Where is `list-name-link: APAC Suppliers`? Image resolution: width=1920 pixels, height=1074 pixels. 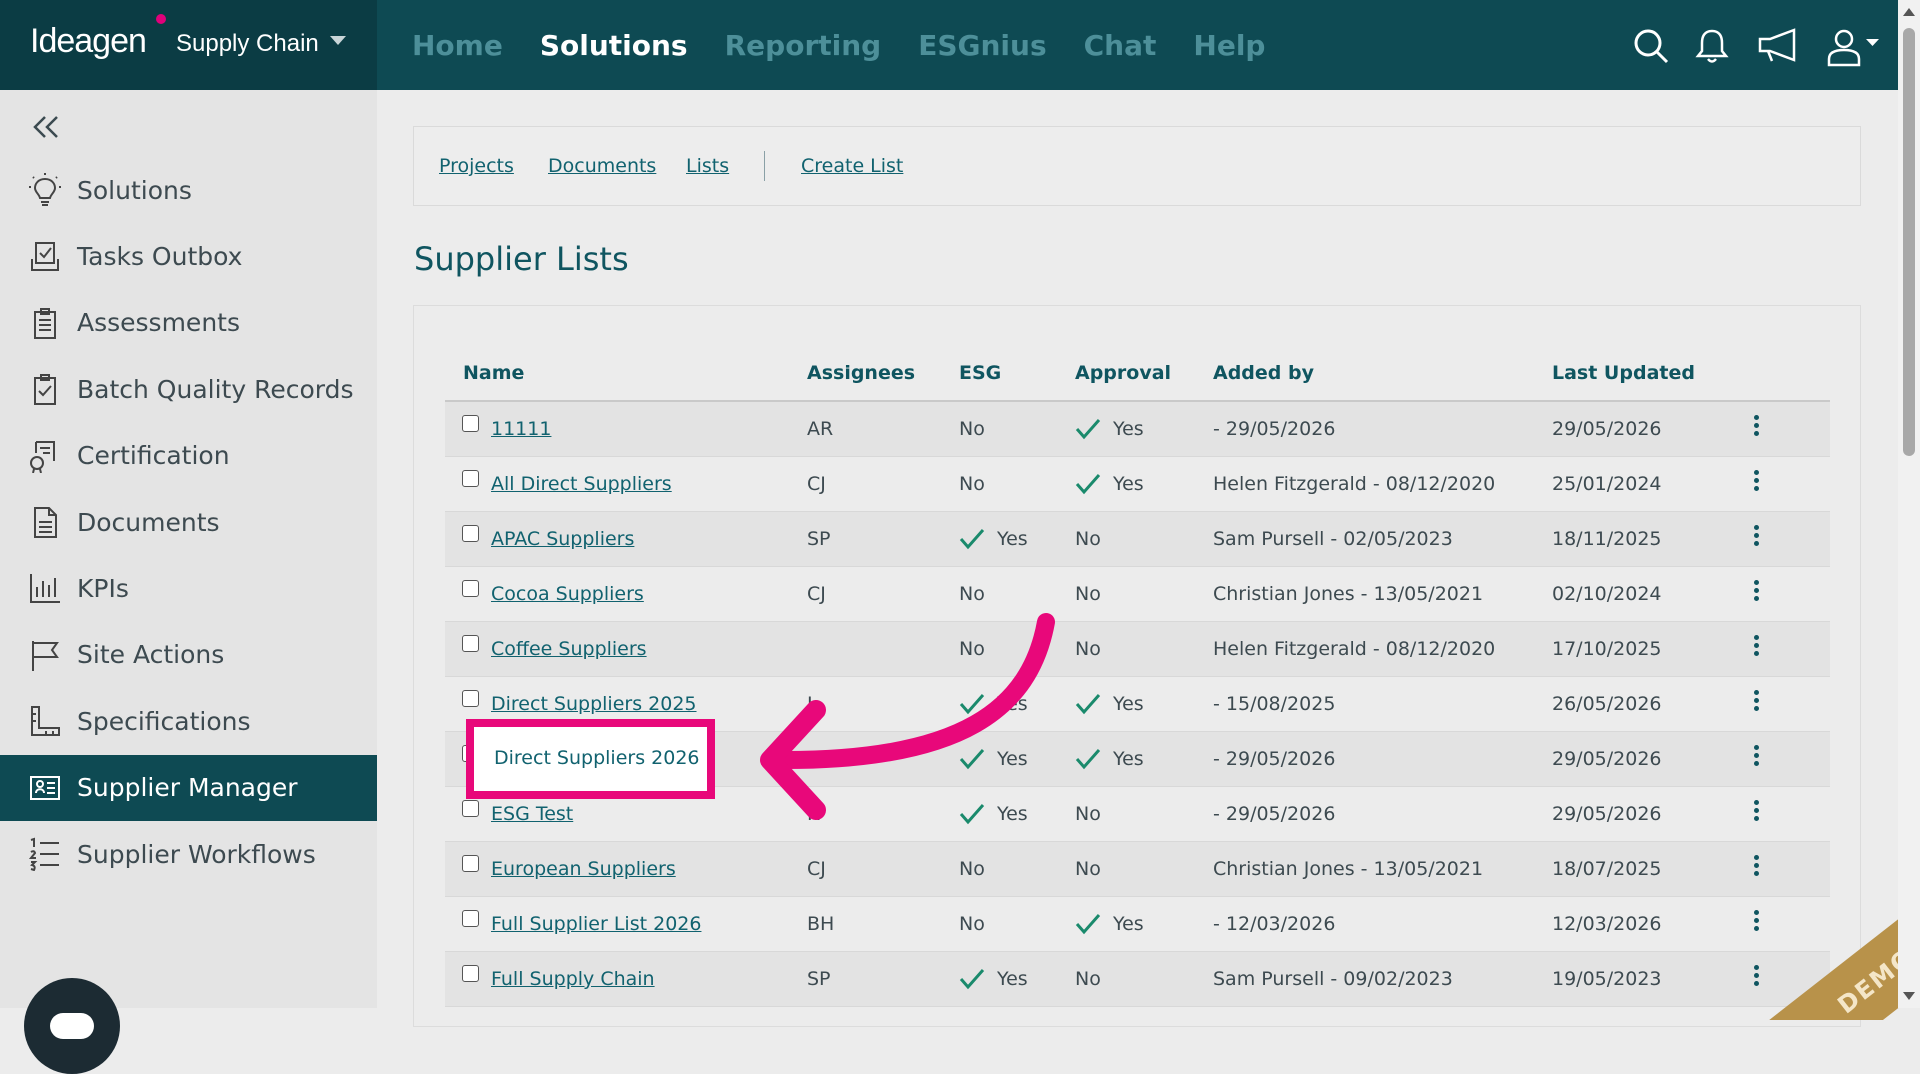
list-name-link: APAC Suppliers is located at coordinates (562, 539).